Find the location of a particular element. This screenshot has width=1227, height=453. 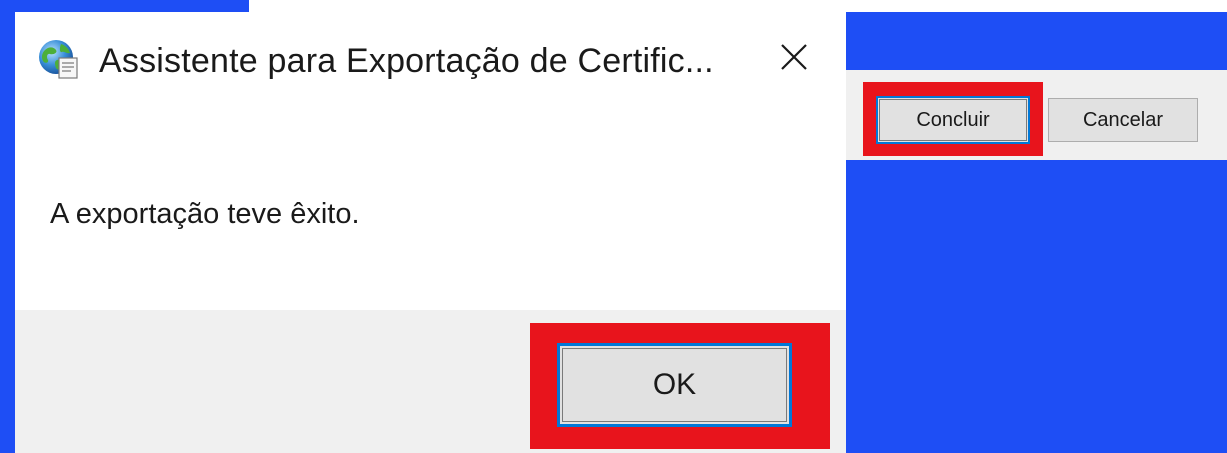

finish-button: Concluir is located at coordinates (953, 120).